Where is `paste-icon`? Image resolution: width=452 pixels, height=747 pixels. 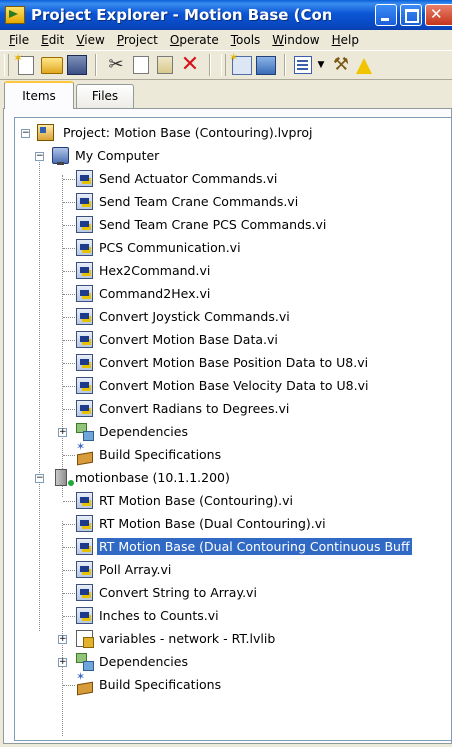 paste-icon is located at coordinates (165, 65).